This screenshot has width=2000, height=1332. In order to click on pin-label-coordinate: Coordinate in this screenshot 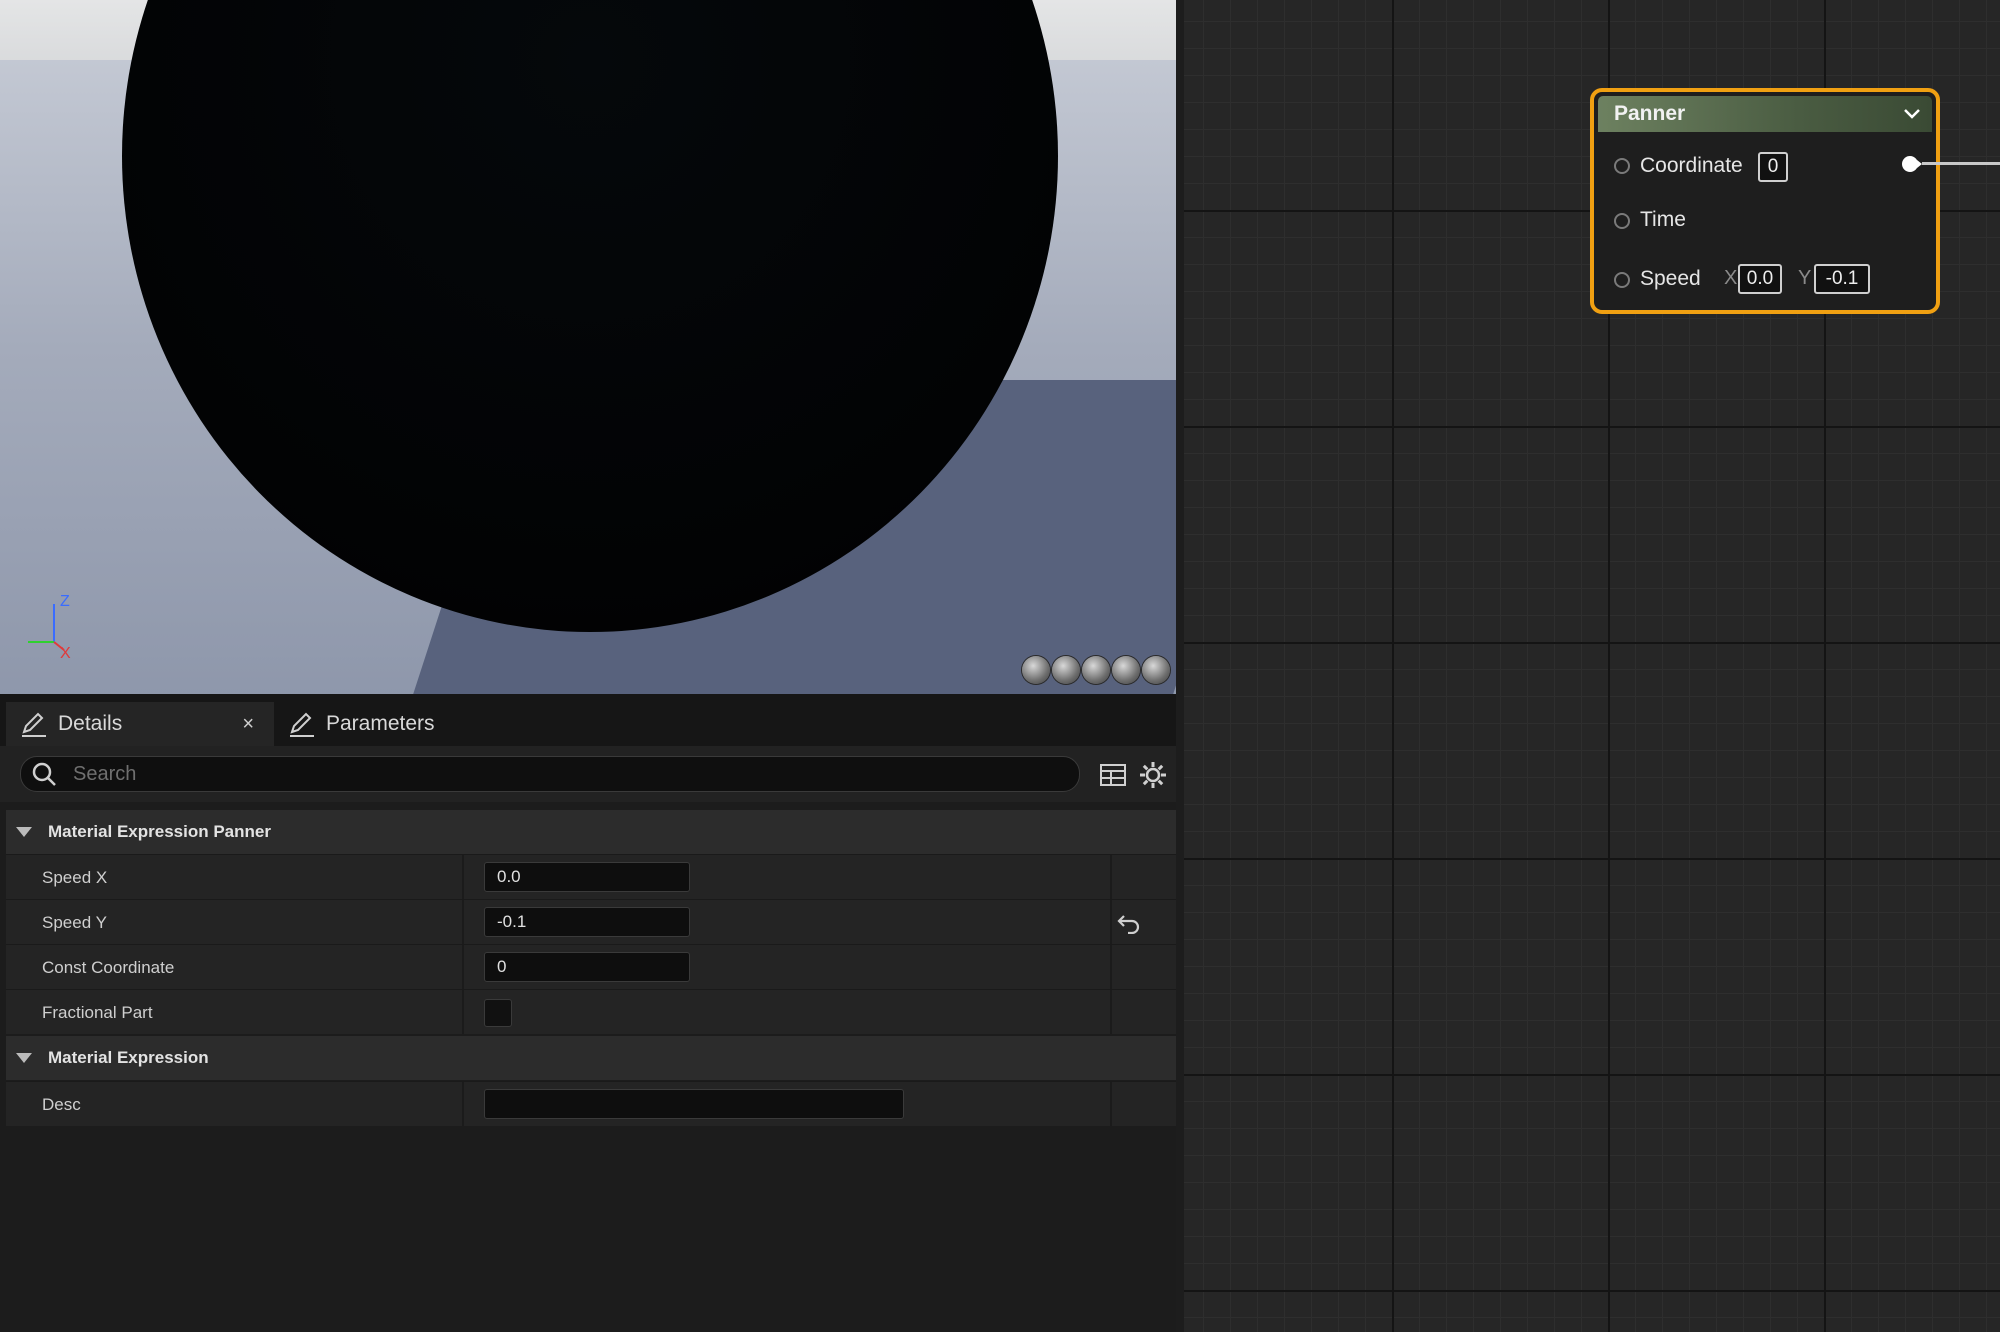, I will do `click(1691, 165)`.